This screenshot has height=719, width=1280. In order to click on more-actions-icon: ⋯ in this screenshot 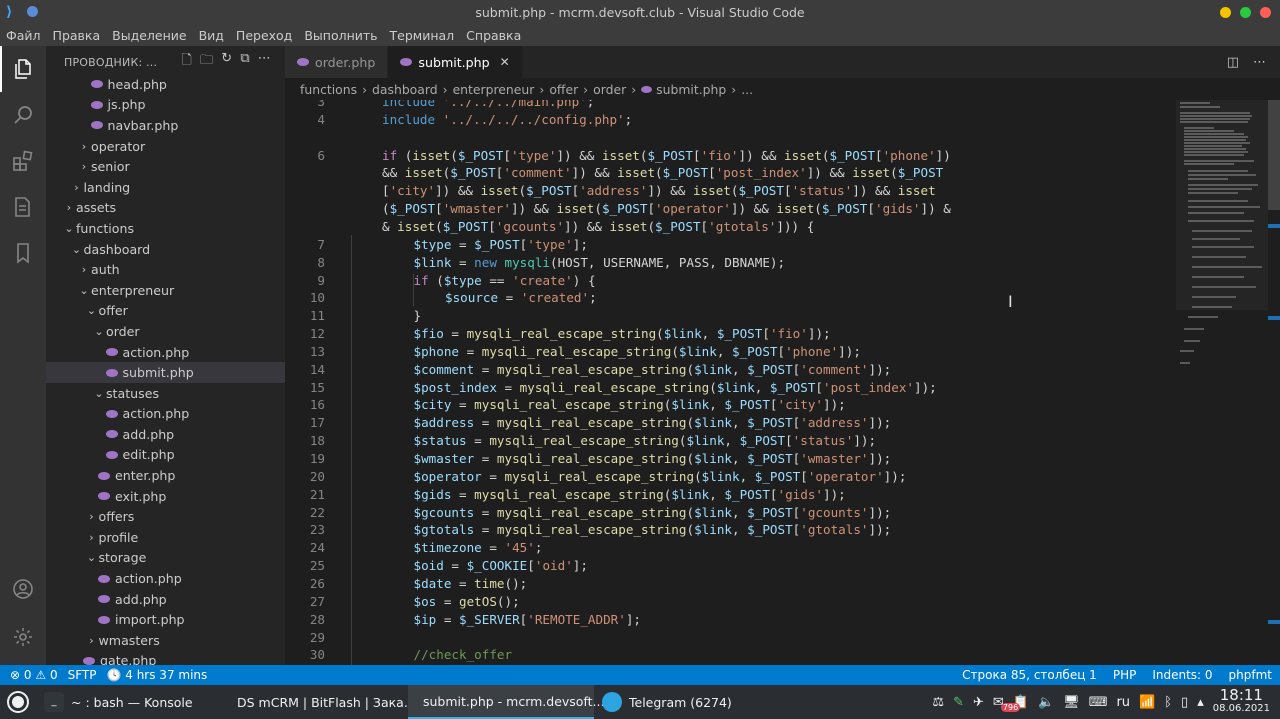, I will do `click(264, 62)`.